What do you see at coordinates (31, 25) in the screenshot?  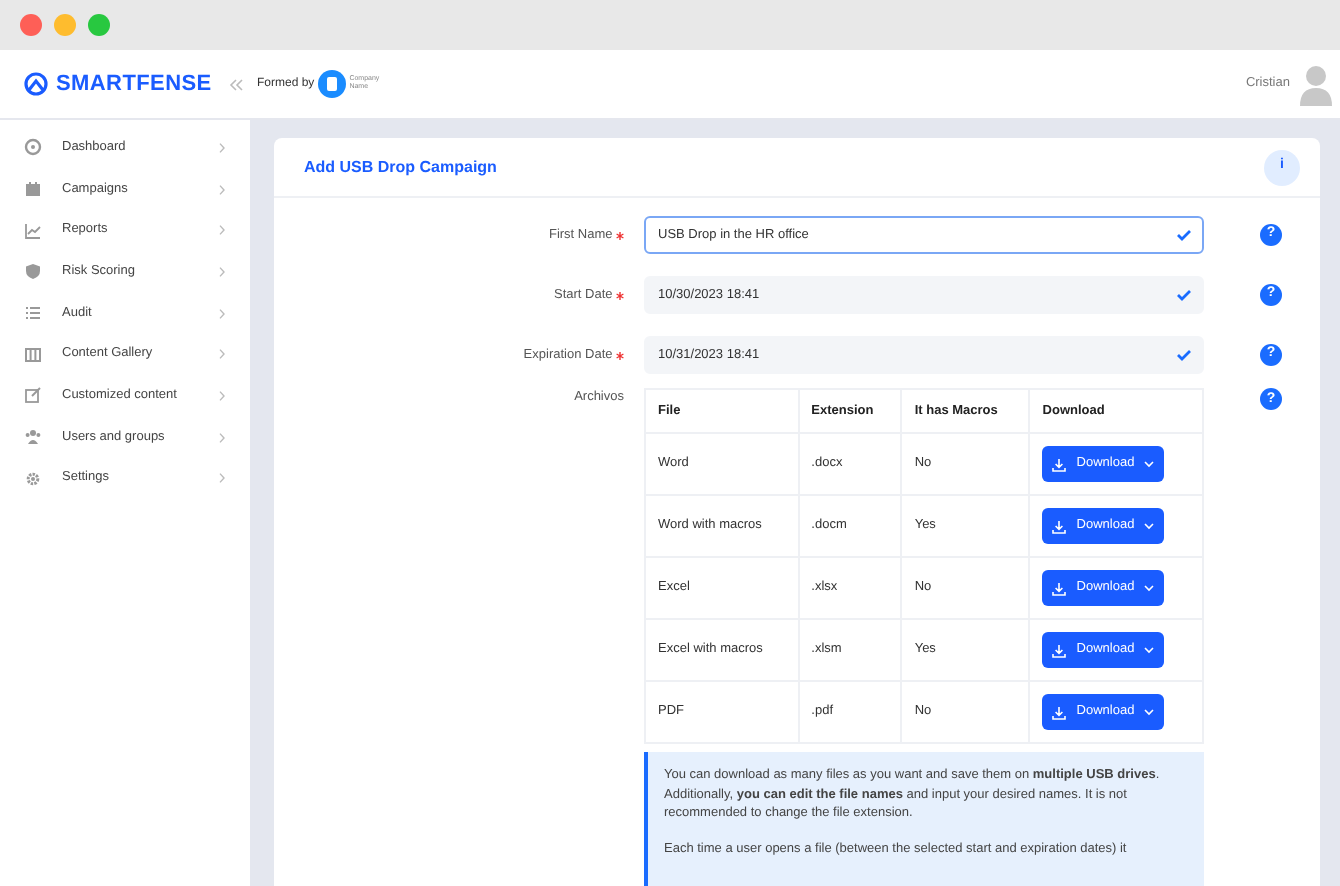 I see `close-button` at bounding box center [31, 25].